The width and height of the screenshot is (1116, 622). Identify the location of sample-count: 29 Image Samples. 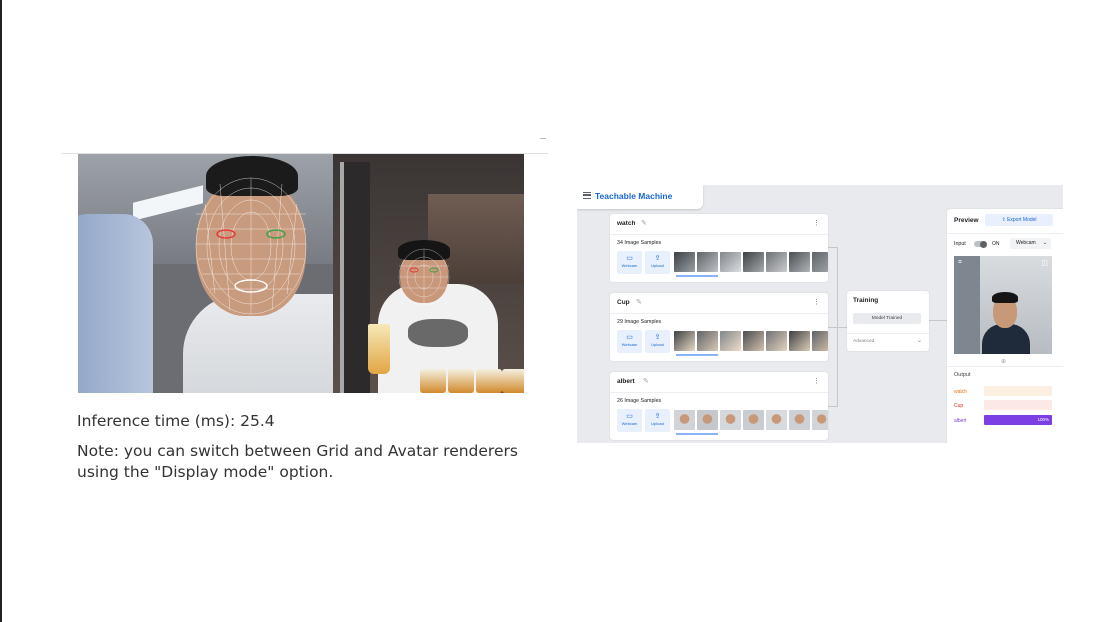
(639, 322).